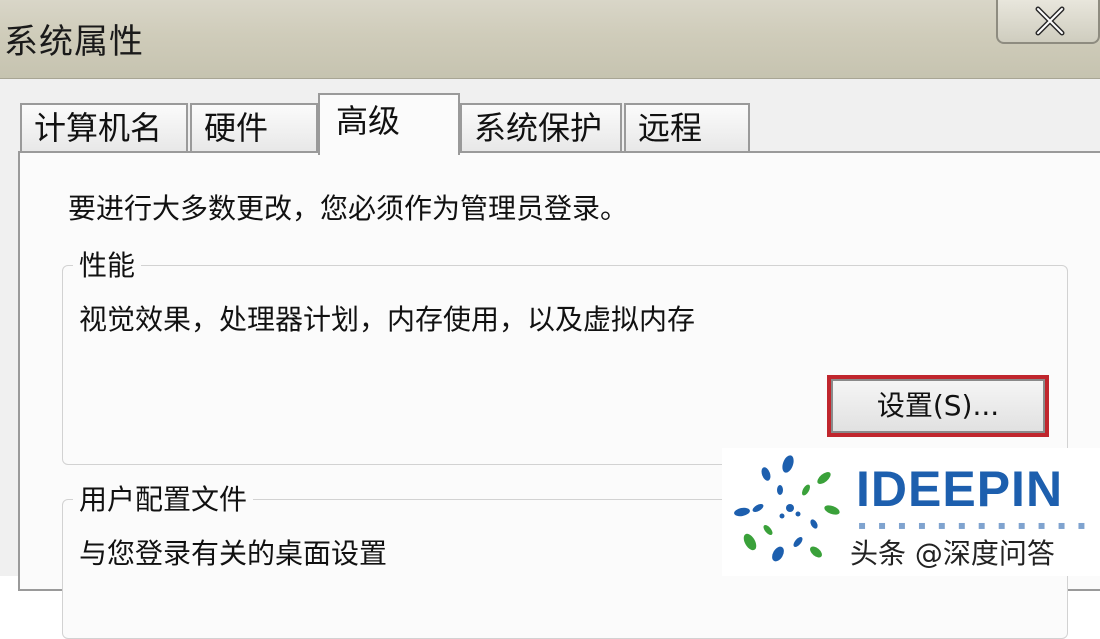  I want to click on watermark: IDEEPIN ▪ ▪ ▪ ▪ ▪ ▪ ▪ ▪ ▪ ▪ ▪ ▪ 头条 @深度问答, so click(911, 512).